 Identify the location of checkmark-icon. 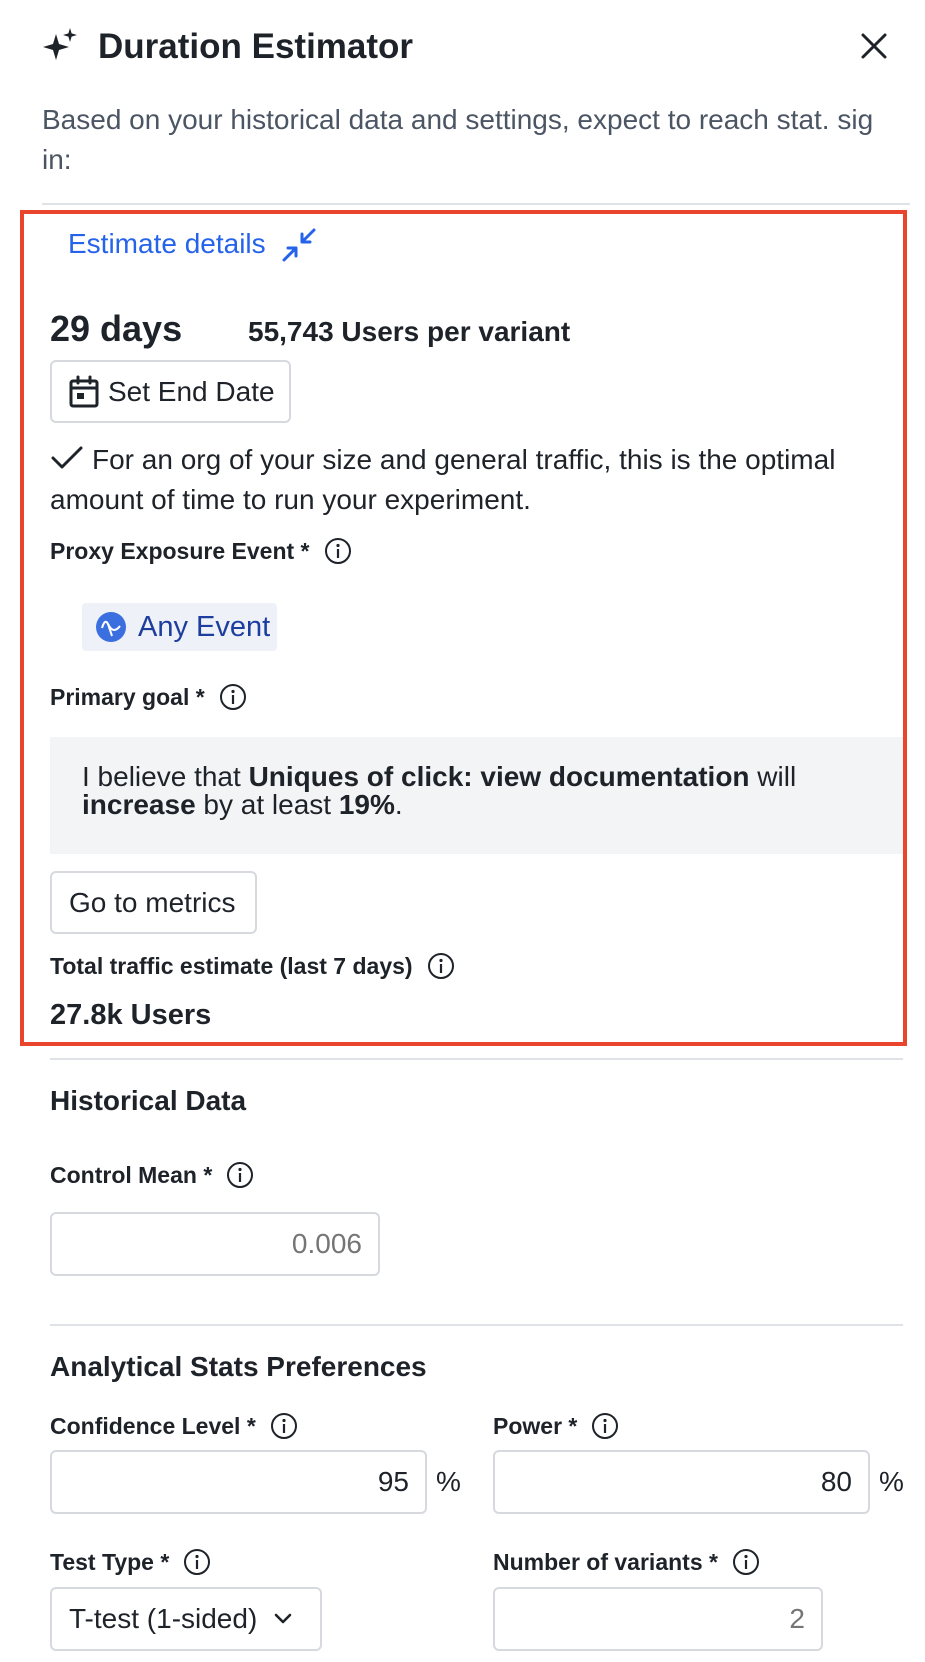
(67, 457).